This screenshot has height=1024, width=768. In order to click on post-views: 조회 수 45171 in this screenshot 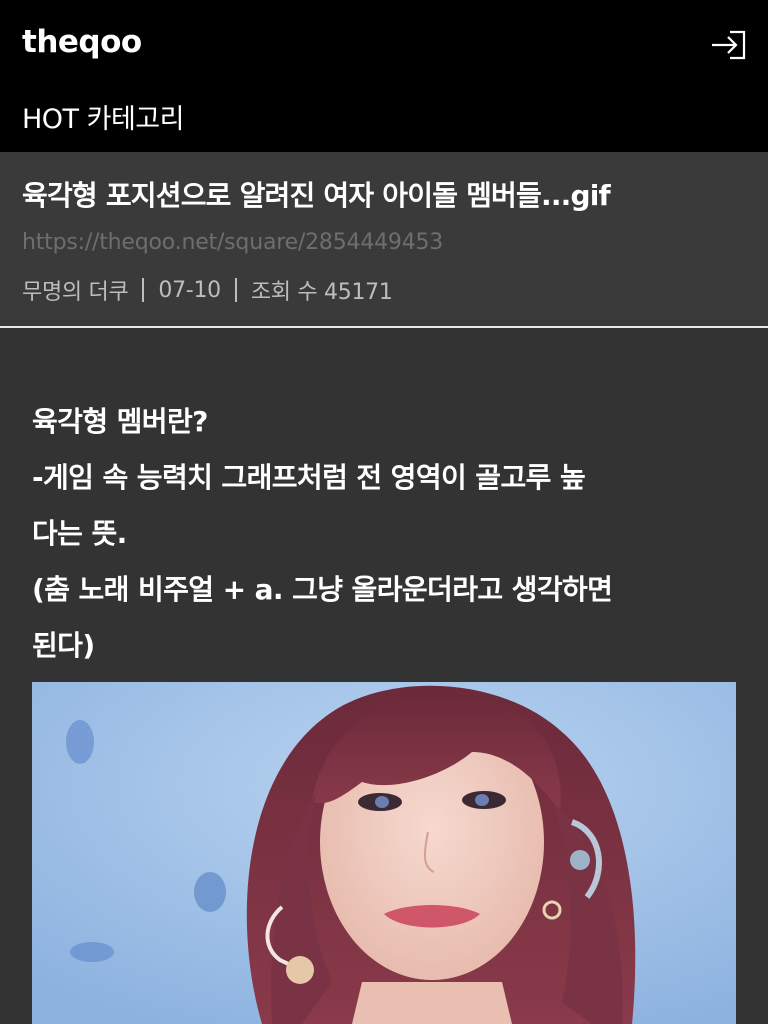, I will do `click(321, 292)`.